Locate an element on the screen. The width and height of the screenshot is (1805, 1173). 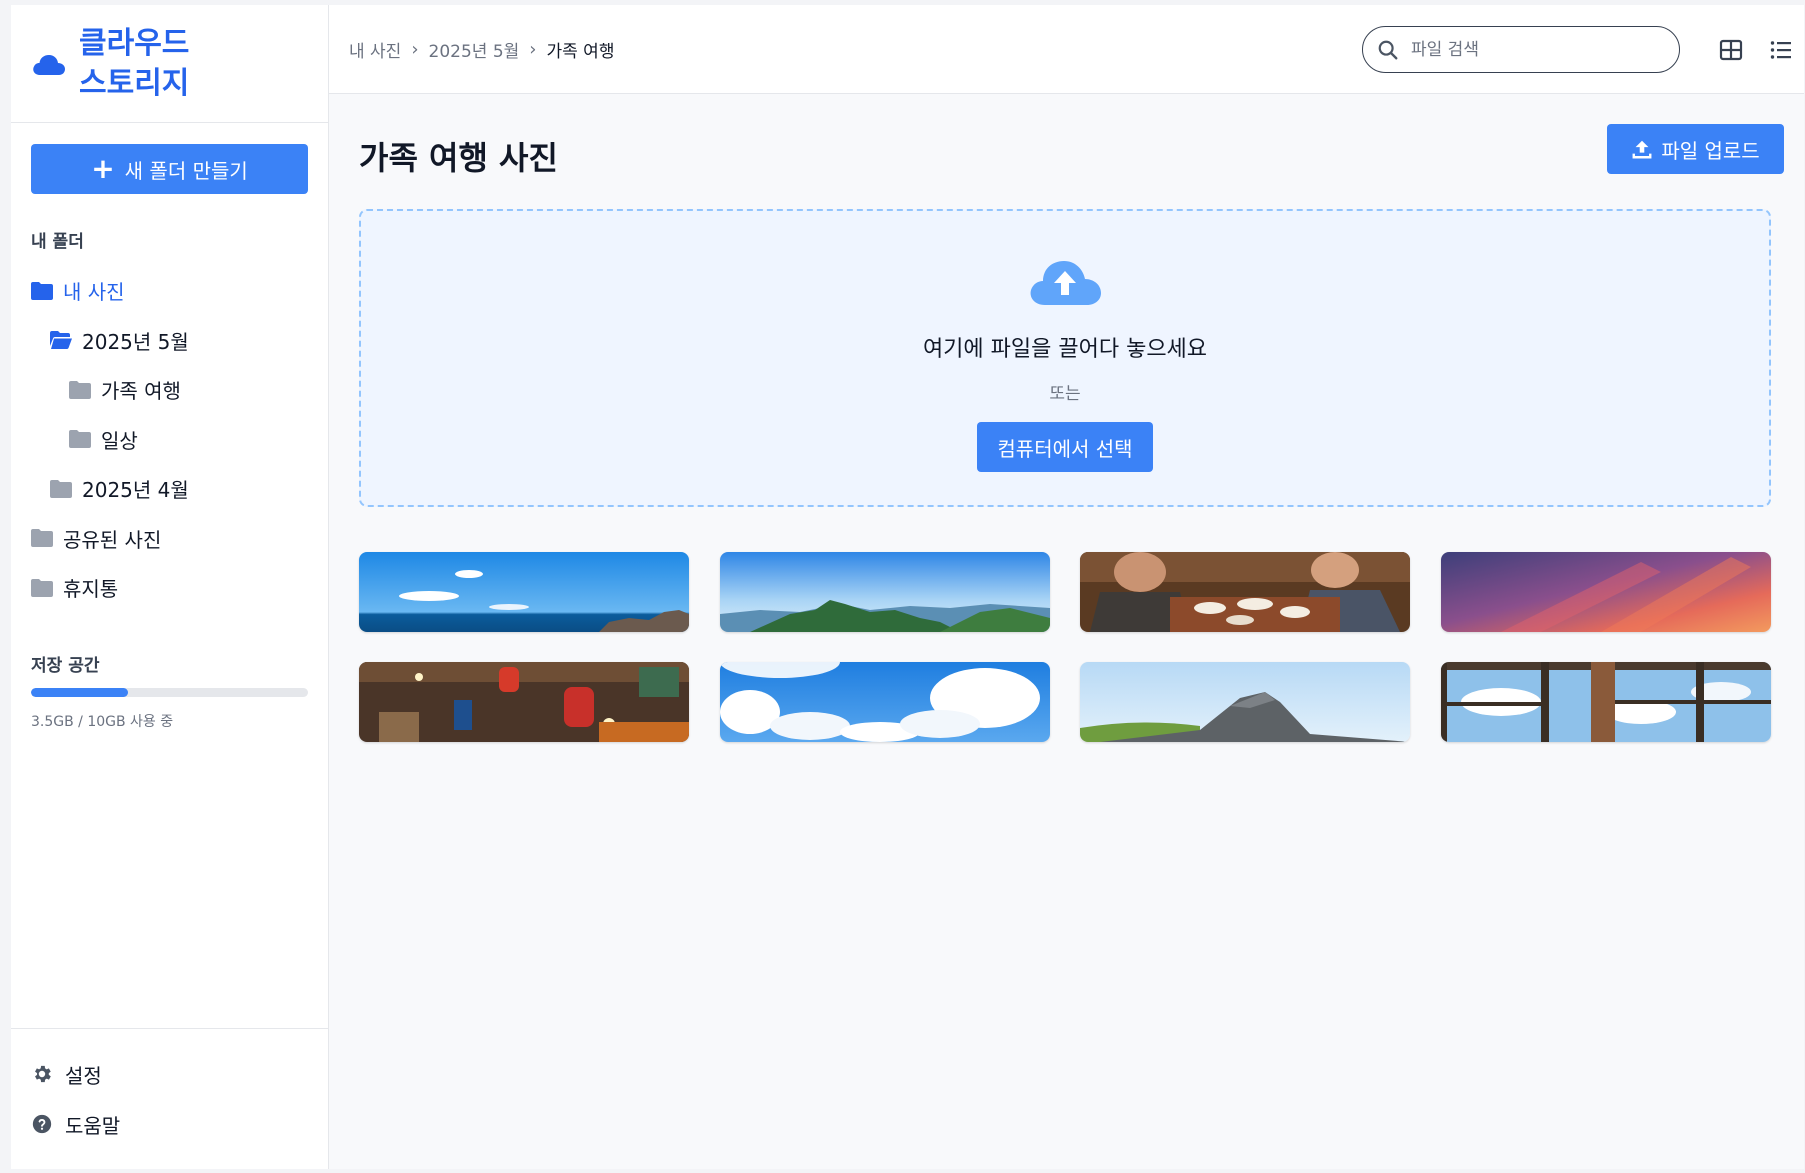
sidebar-footer: 설정 도움말 is located at coordinates (169, 1088).